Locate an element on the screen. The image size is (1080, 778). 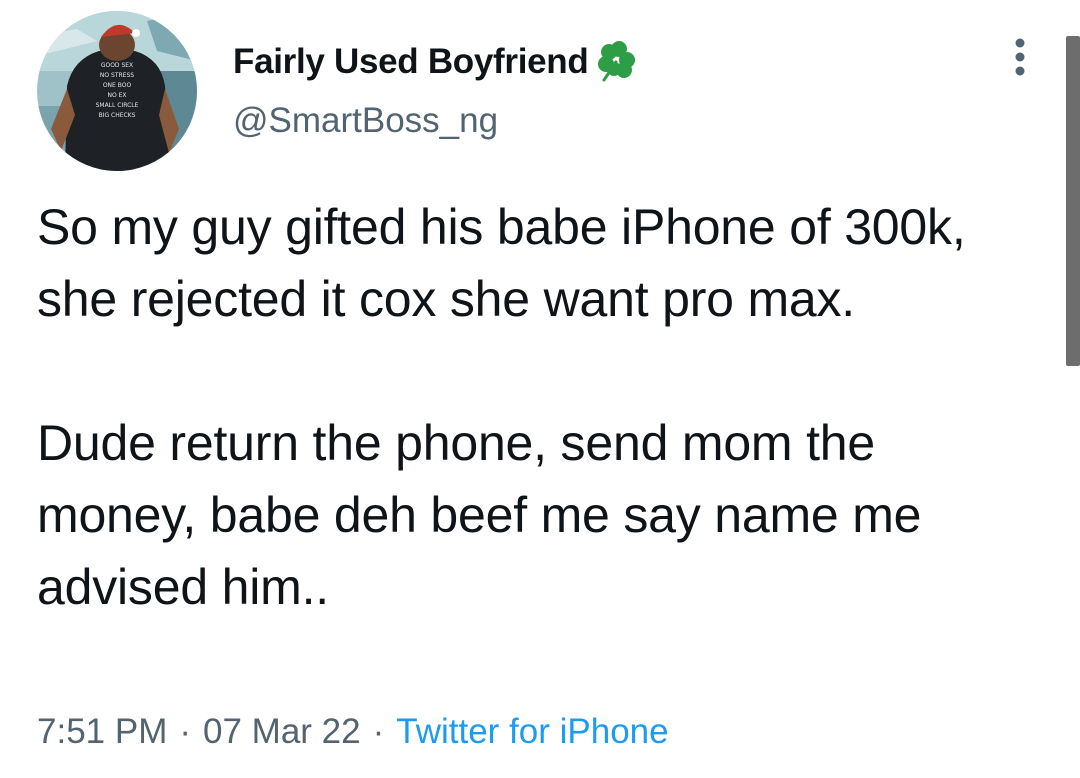
shirt-line-4: NO EX is located at coordinates (116, 95).